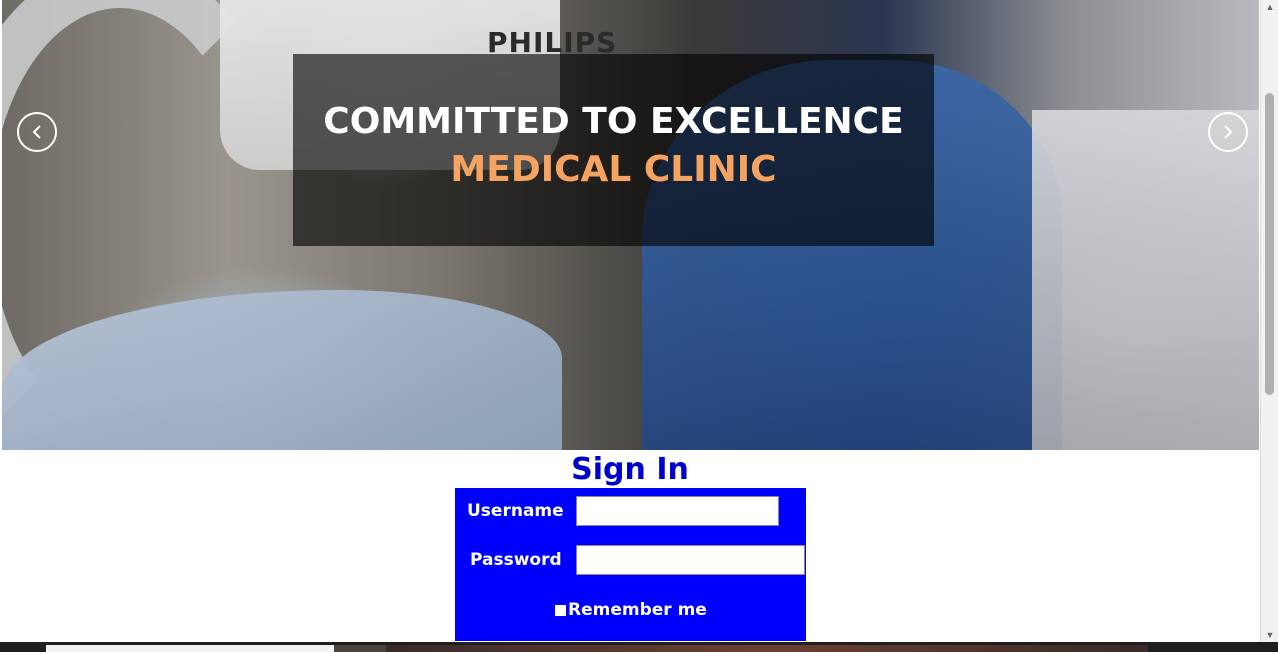 The width and height of the screenshot is (1278, 652). What do you see at coordinates (1145, 280) in the screenshot?
I see `medical-equipment` at bounding box center [1145, 280].